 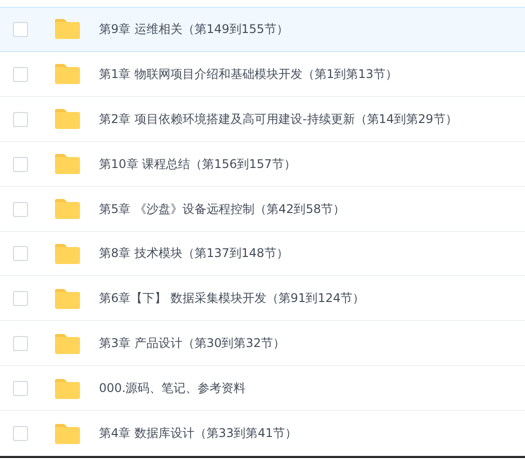 What do you see at coordinates (222, 209) in the screenshot?
I see `folder-name: 第5章 《沙盘》设备远程控制（第42到58节）` at bounding box center [222, 209].